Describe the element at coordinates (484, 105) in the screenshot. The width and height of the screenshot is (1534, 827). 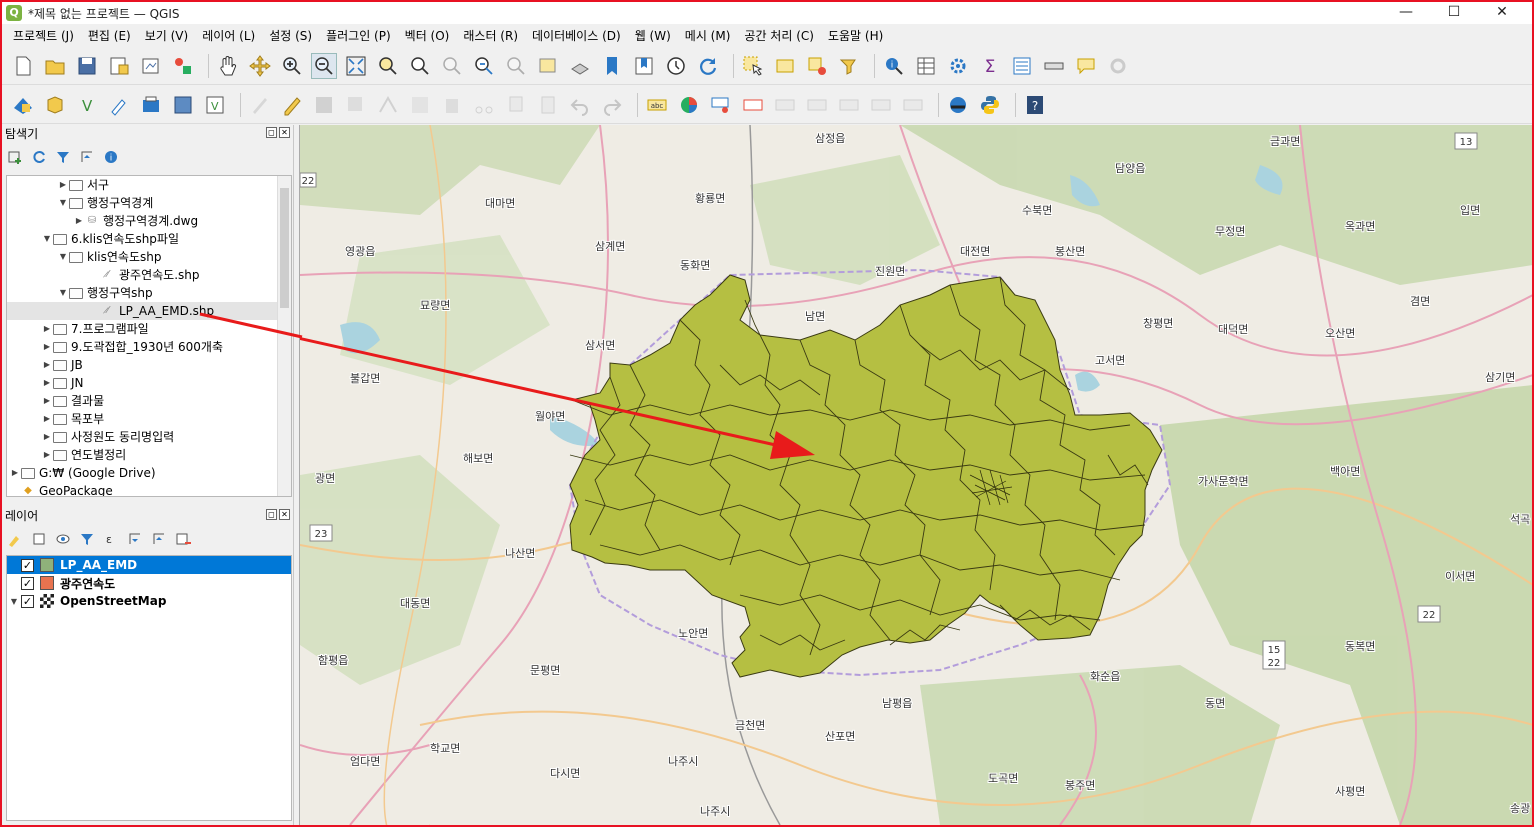
I see `cut-features-icon` at that location.